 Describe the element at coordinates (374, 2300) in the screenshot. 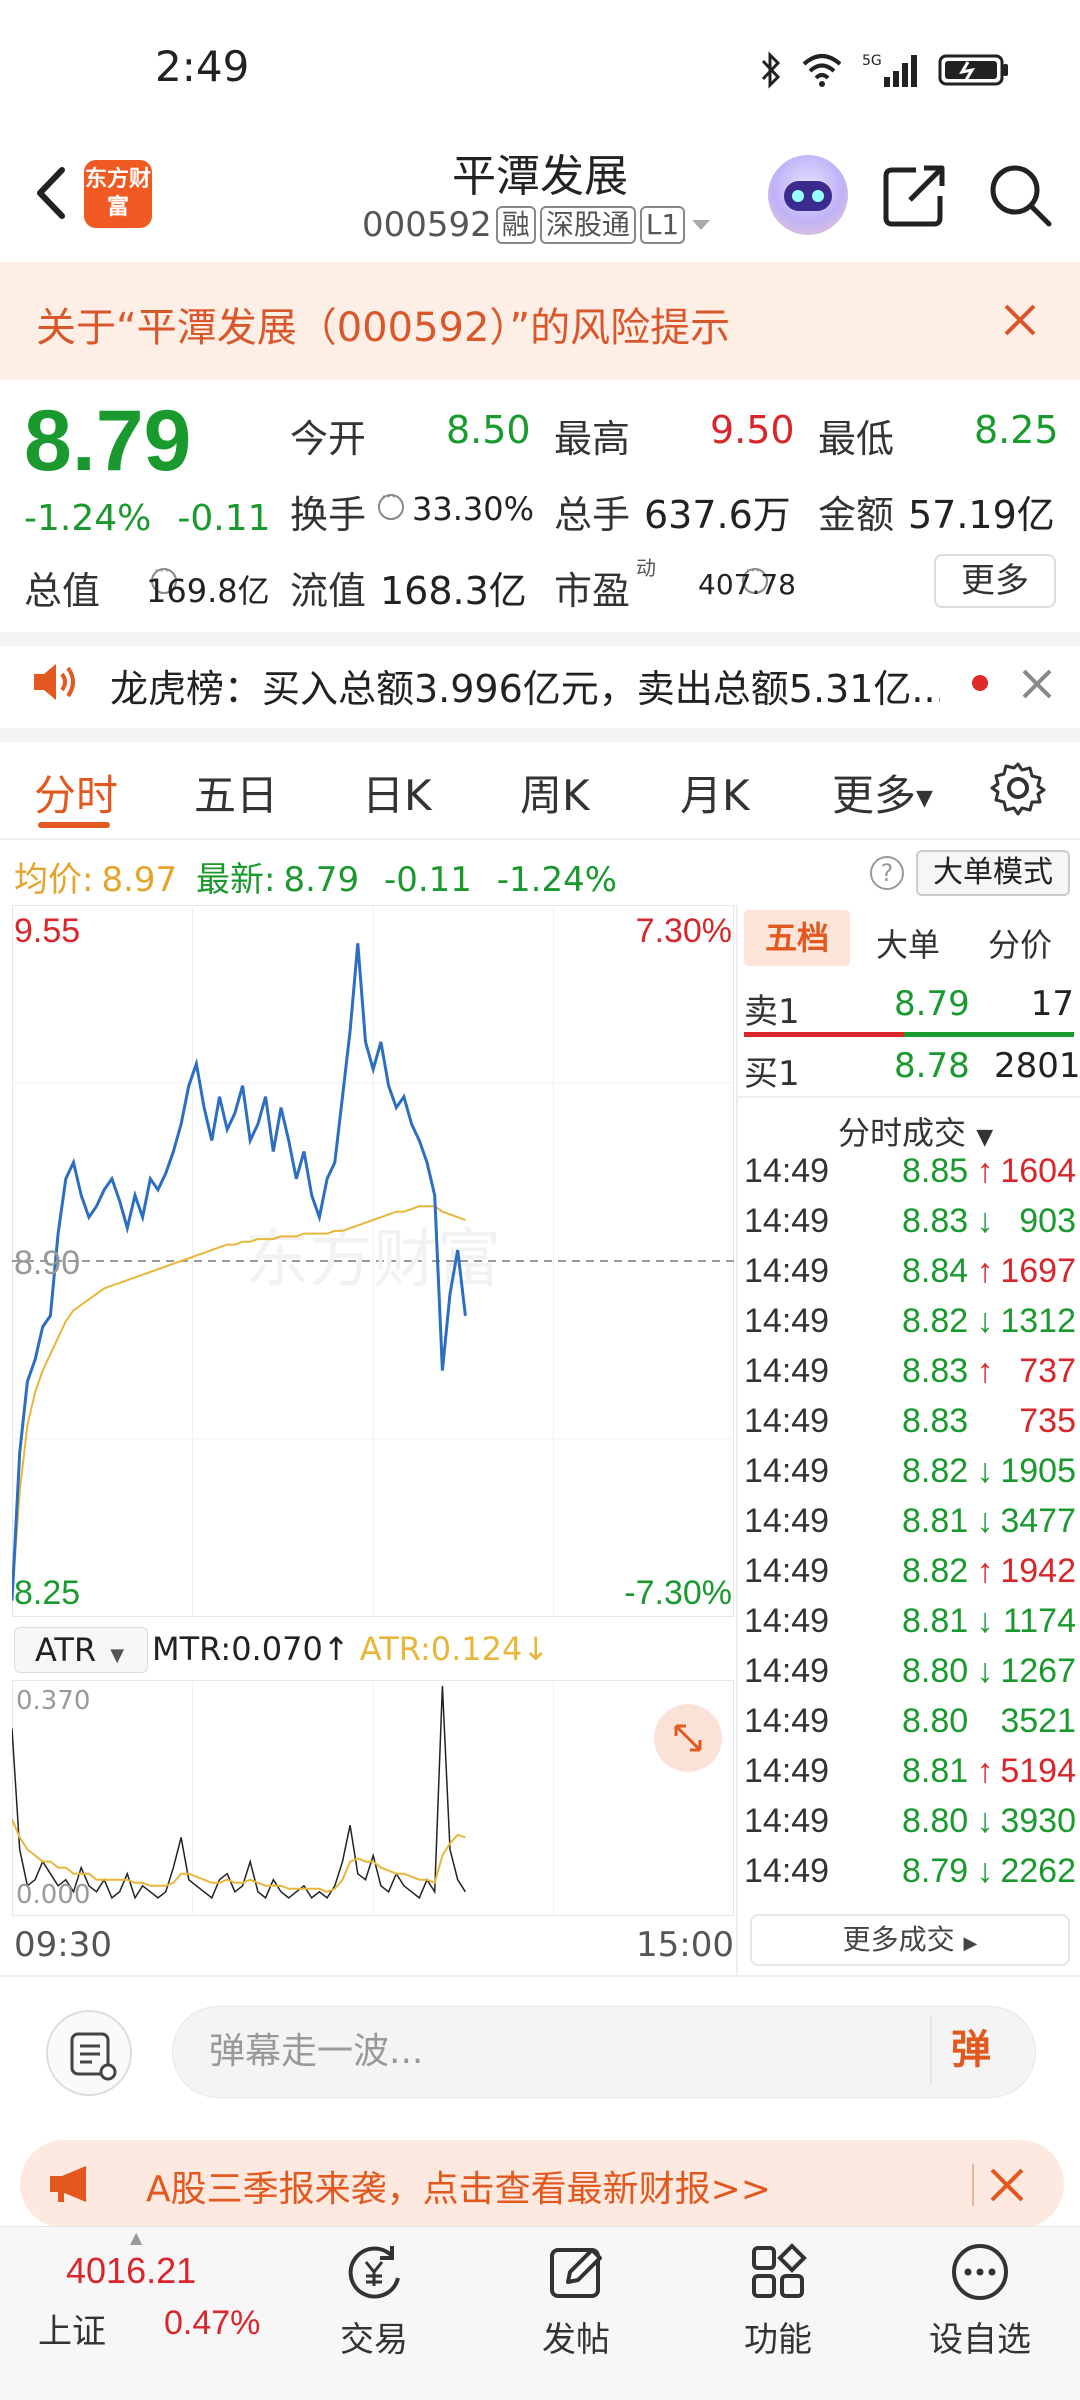

I see `nav-trade: 交易` at that location.